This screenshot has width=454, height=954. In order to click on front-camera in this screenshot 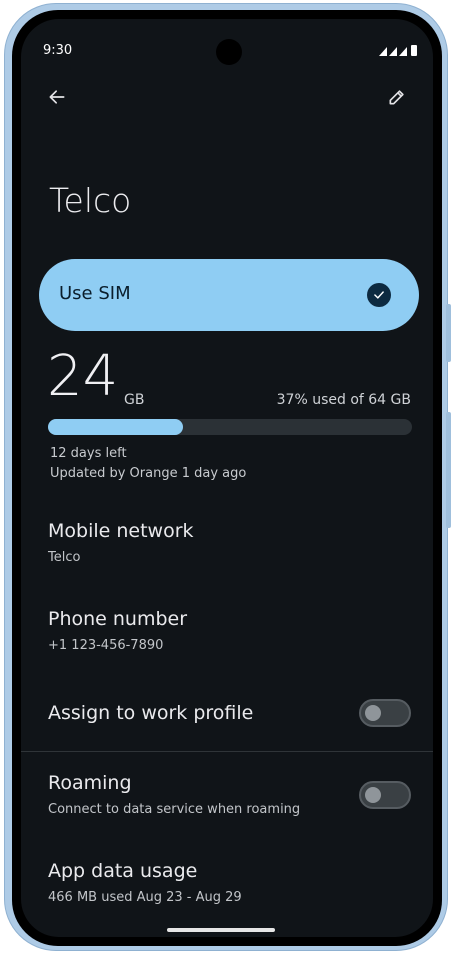, I will do `click(229, 52)`.